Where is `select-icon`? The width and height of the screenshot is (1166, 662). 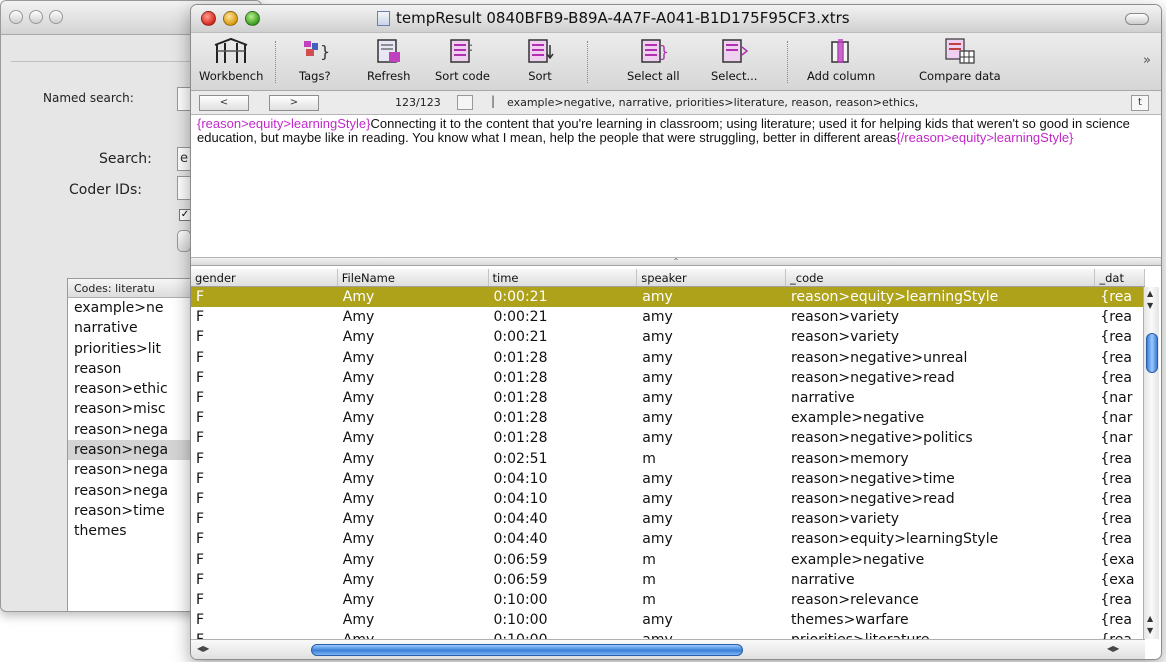 select-icon is located at coordinates (734, 51).